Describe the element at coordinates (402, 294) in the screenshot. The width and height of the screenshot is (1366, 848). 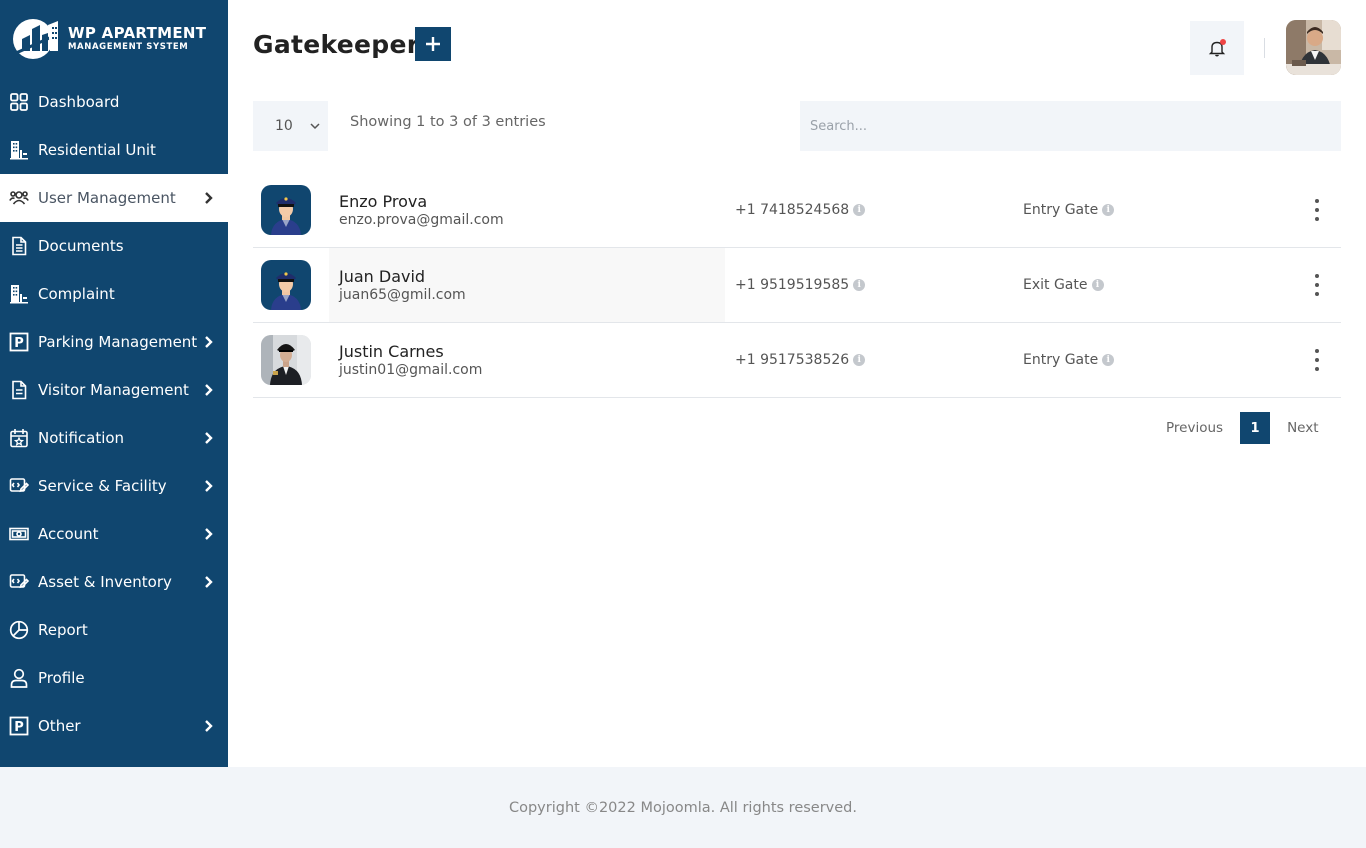
I see `gatekeeper-email: juan65@gmil.com` at that location.